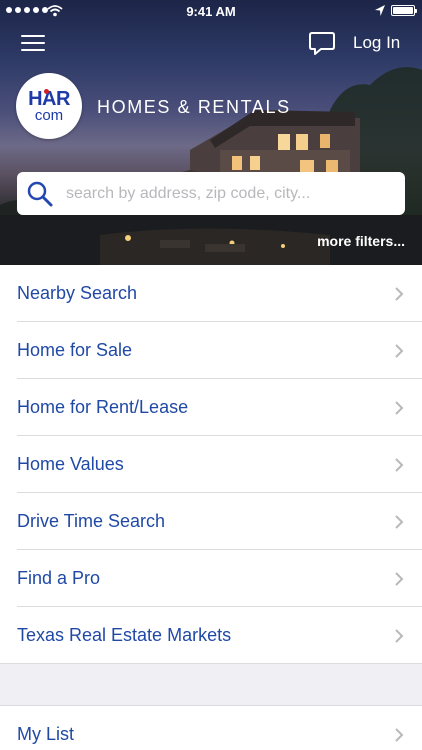 The height and width of the screenshot is (750, 422). Describe the element at coordinates (103, 407) in the screenshot. I see `menu-item-label: Home for Rent/Lease` at that location.